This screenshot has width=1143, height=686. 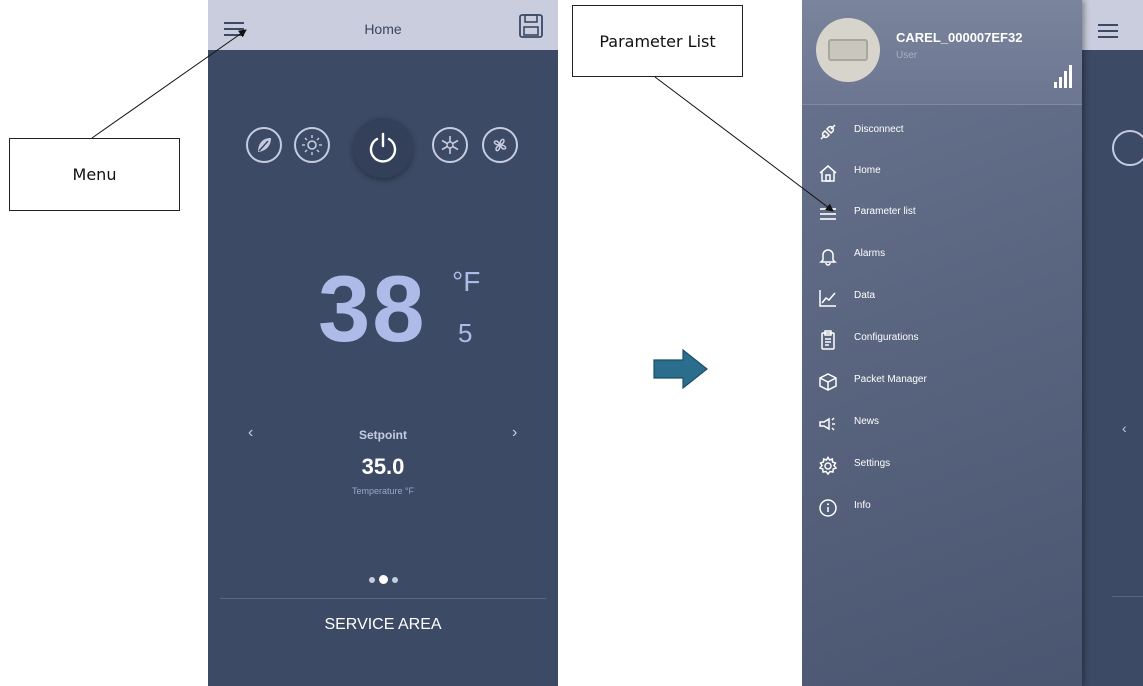 What do you see at coordinates (828, 256) in the screenshot?
I see `bell-icon` at bounding box center [828, 256].